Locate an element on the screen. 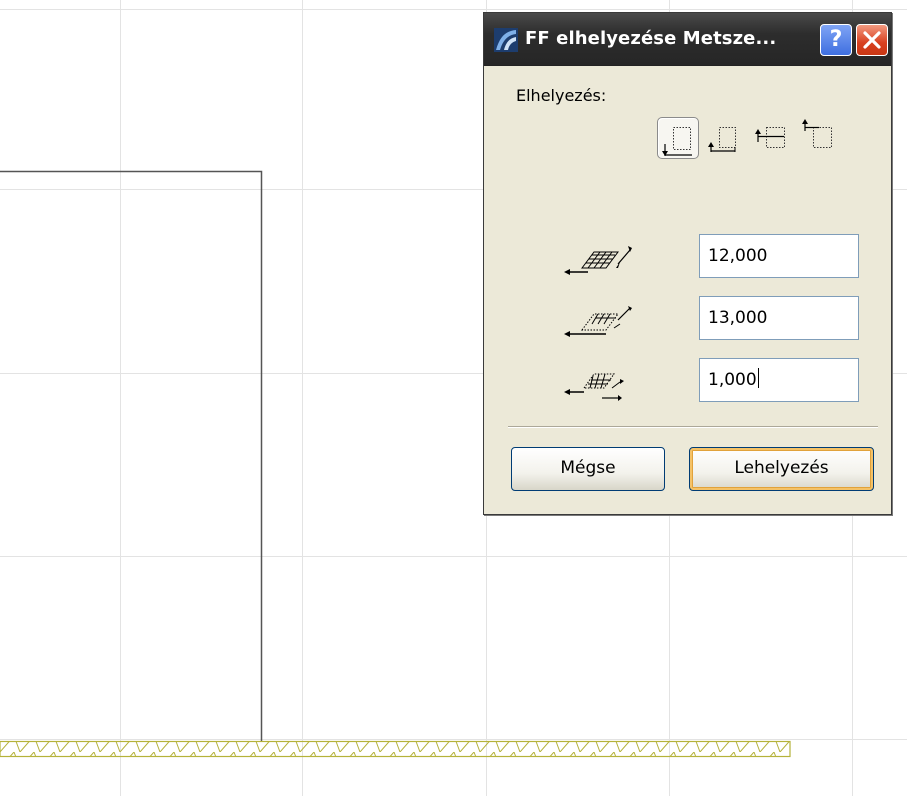 This screenshot has width=907, height=796. close-icon is located at coordinates (872, 40).